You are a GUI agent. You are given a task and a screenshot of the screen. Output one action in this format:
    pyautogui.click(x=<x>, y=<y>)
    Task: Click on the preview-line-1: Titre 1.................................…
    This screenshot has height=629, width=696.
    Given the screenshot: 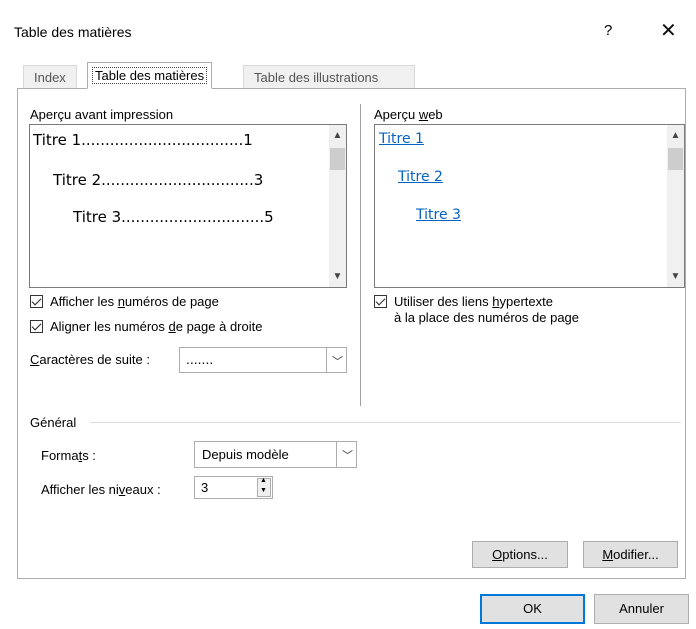 What is the action you would take?
    pyautogui.click(x=143, y=140)
    